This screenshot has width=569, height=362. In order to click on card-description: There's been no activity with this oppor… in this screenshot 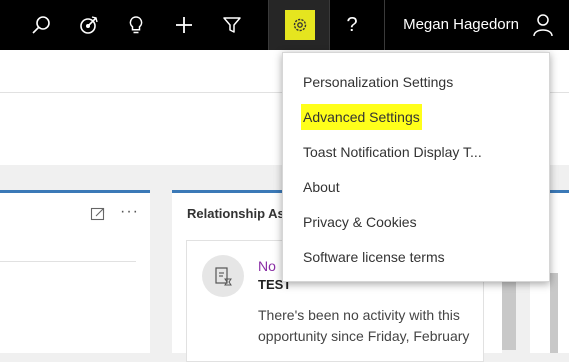, I will do `click(364, 325)`.